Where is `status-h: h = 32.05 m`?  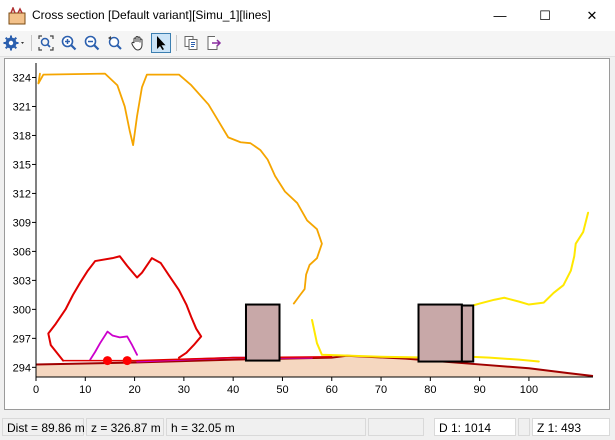 status-h: h = 32.05 m is located at coordinates (266, 427).